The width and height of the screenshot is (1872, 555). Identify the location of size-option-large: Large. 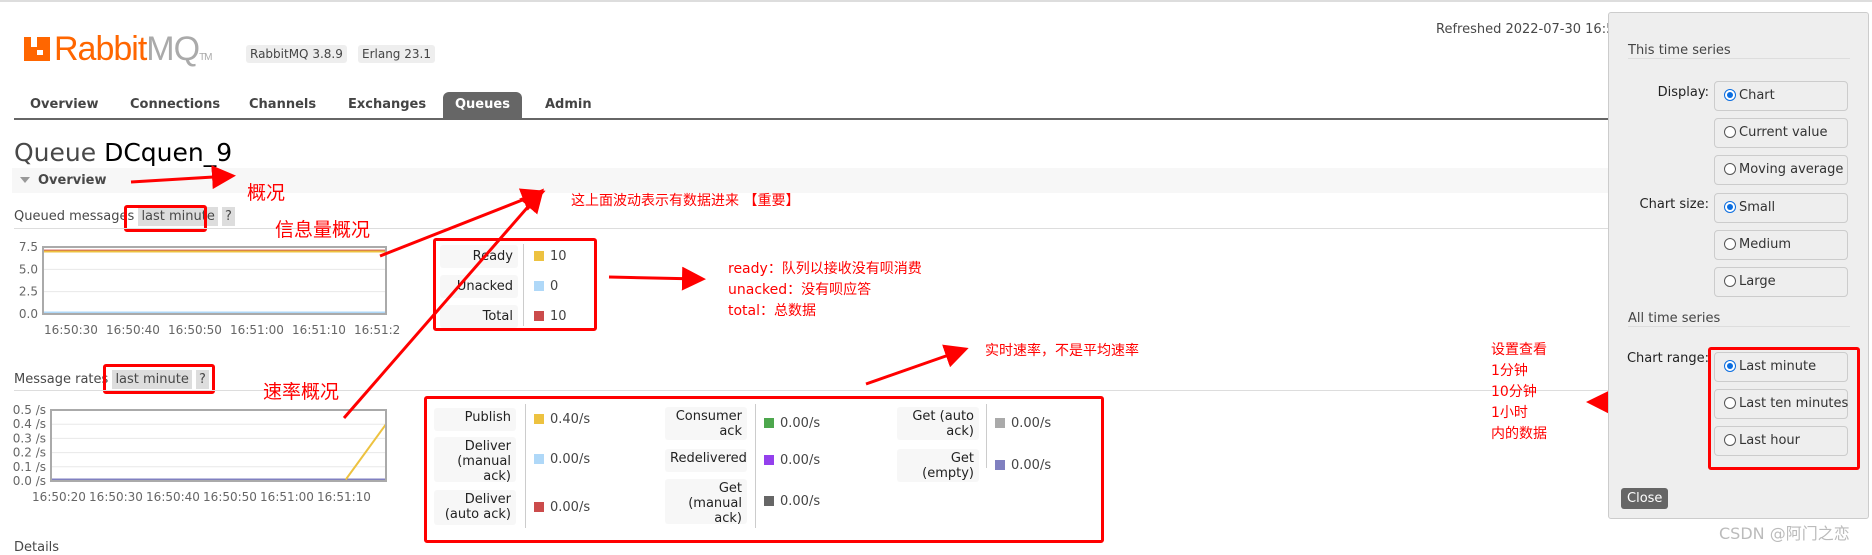
(1781, 282).